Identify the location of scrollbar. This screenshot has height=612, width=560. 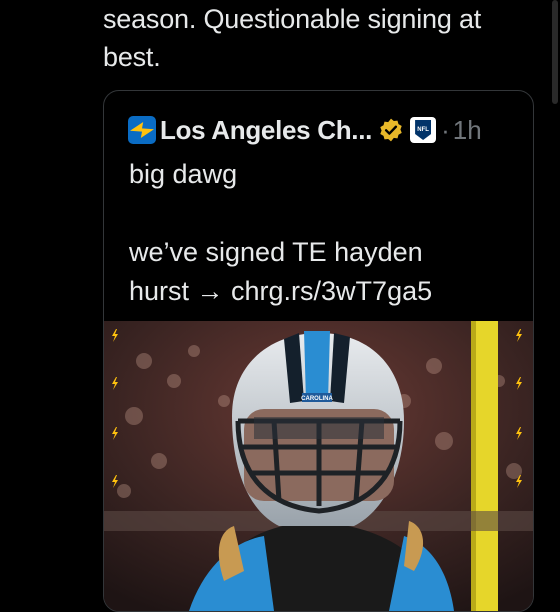
(555, 52).